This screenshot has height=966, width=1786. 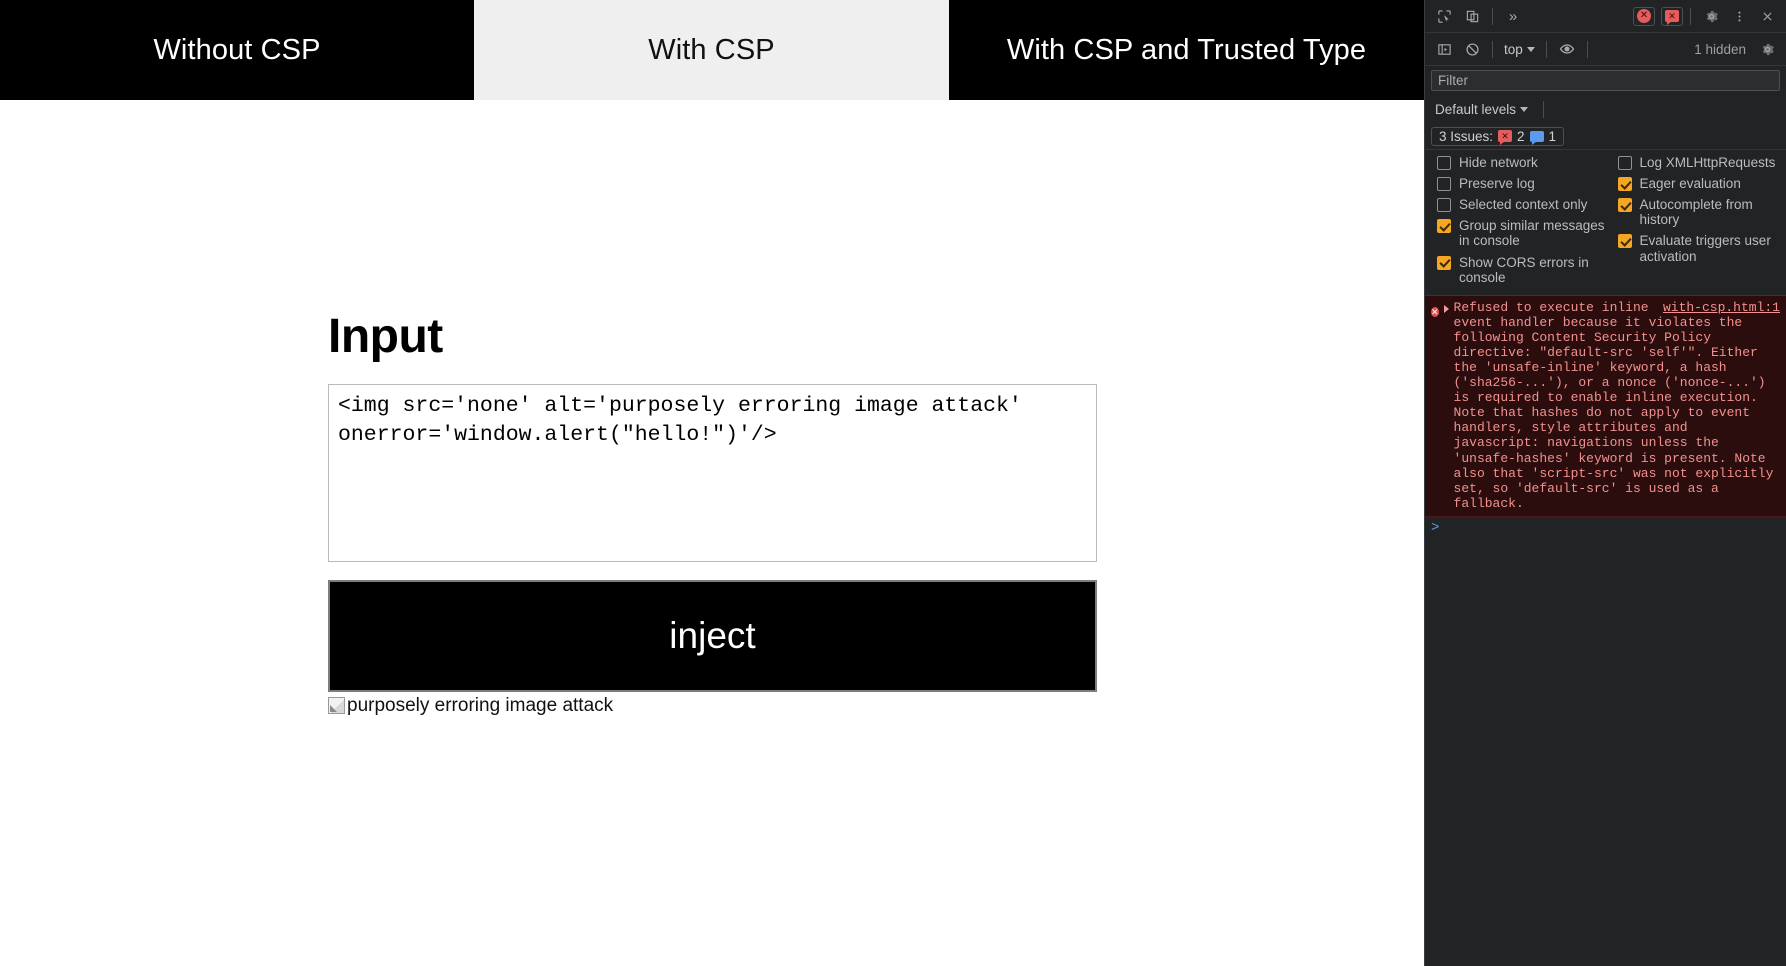 I want to click on setting-label: Group similar messages in console, so click(x=1532, y=233).